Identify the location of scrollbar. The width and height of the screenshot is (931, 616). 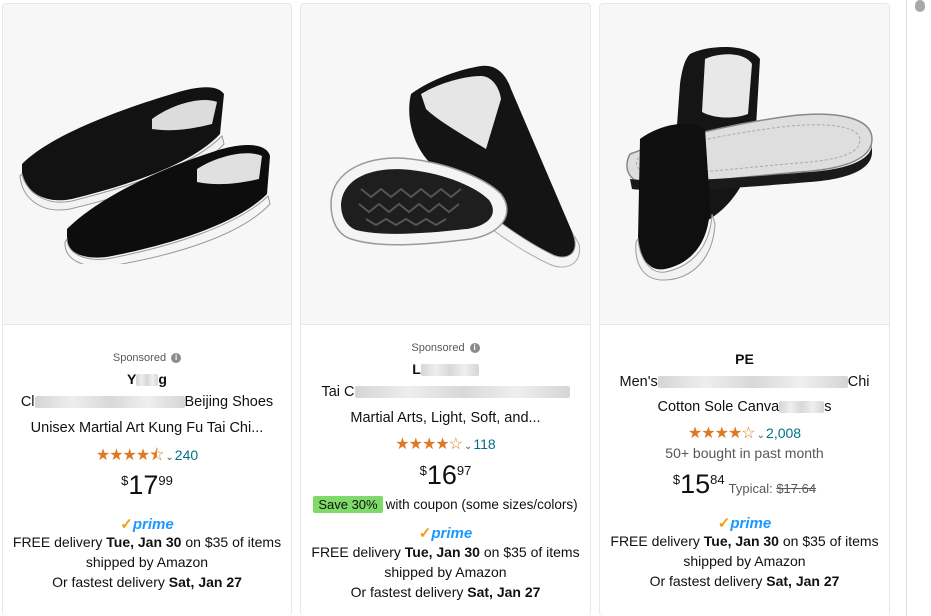
(918, 308).